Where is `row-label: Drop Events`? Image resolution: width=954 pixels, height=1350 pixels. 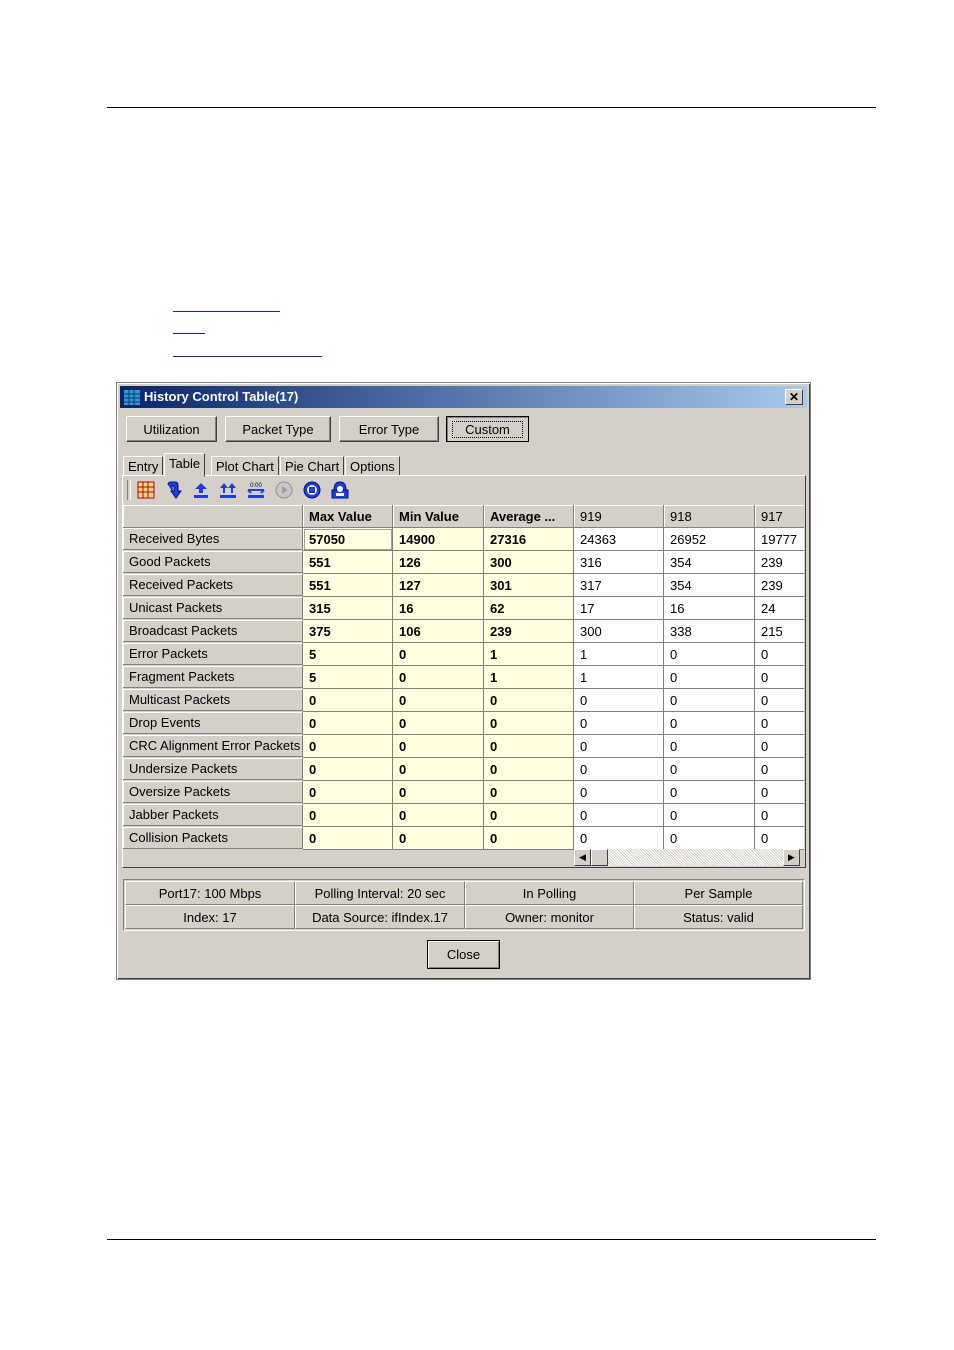 row-label: Drop Events is located at coordinates (213, 723).